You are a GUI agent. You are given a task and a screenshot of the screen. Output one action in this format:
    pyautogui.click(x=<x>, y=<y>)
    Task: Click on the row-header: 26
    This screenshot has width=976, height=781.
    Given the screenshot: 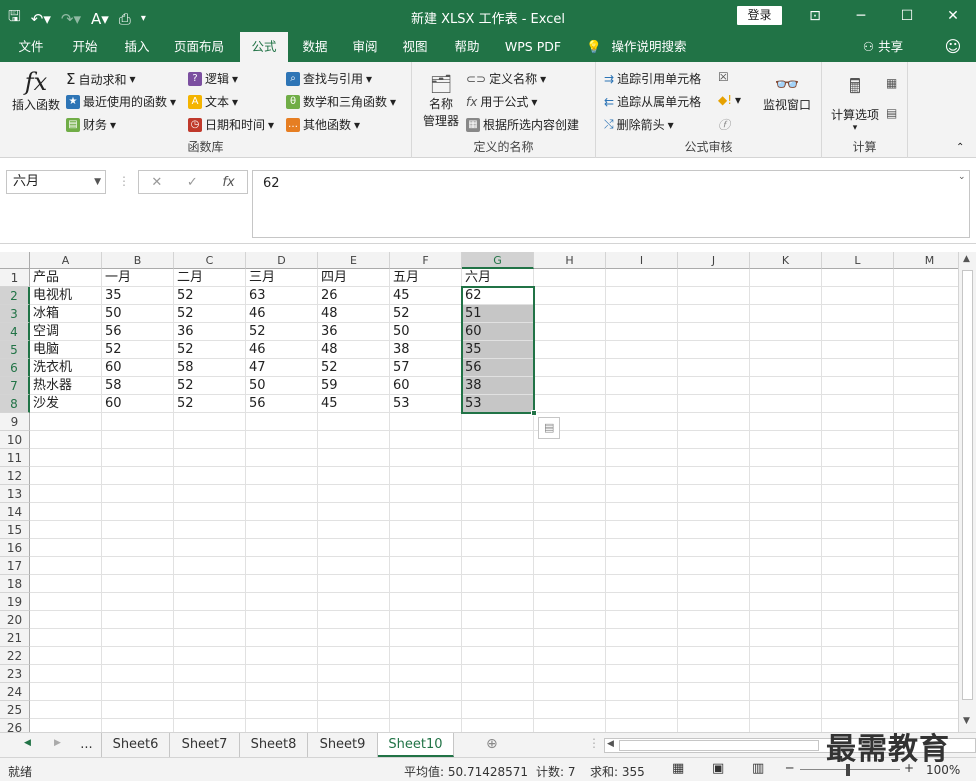 What is the action you would take?
    pyautogui.click(x=15, y=725)
    